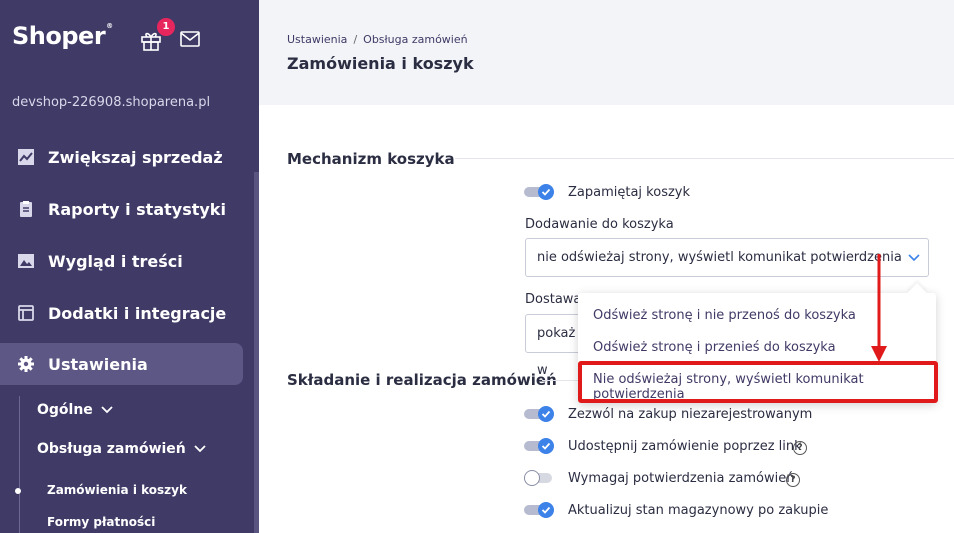 Image resolution: width=954 pixels, height=533 pixels. What do you see at coordinates (137, 209) in the screenshot?
I see `nav-item-label: Raporty i statystyki` at bounding box center [137, 209].